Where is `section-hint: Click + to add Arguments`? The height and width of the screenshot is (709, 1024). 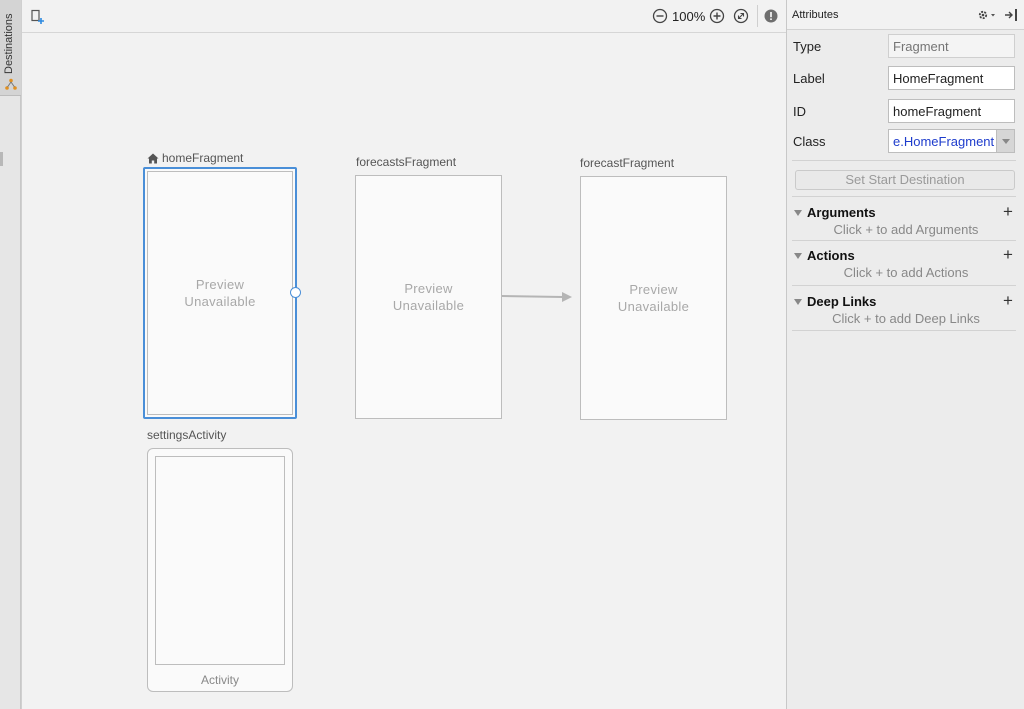
section-hint: Click + to add Arguments is located at coordinates (906, 229).